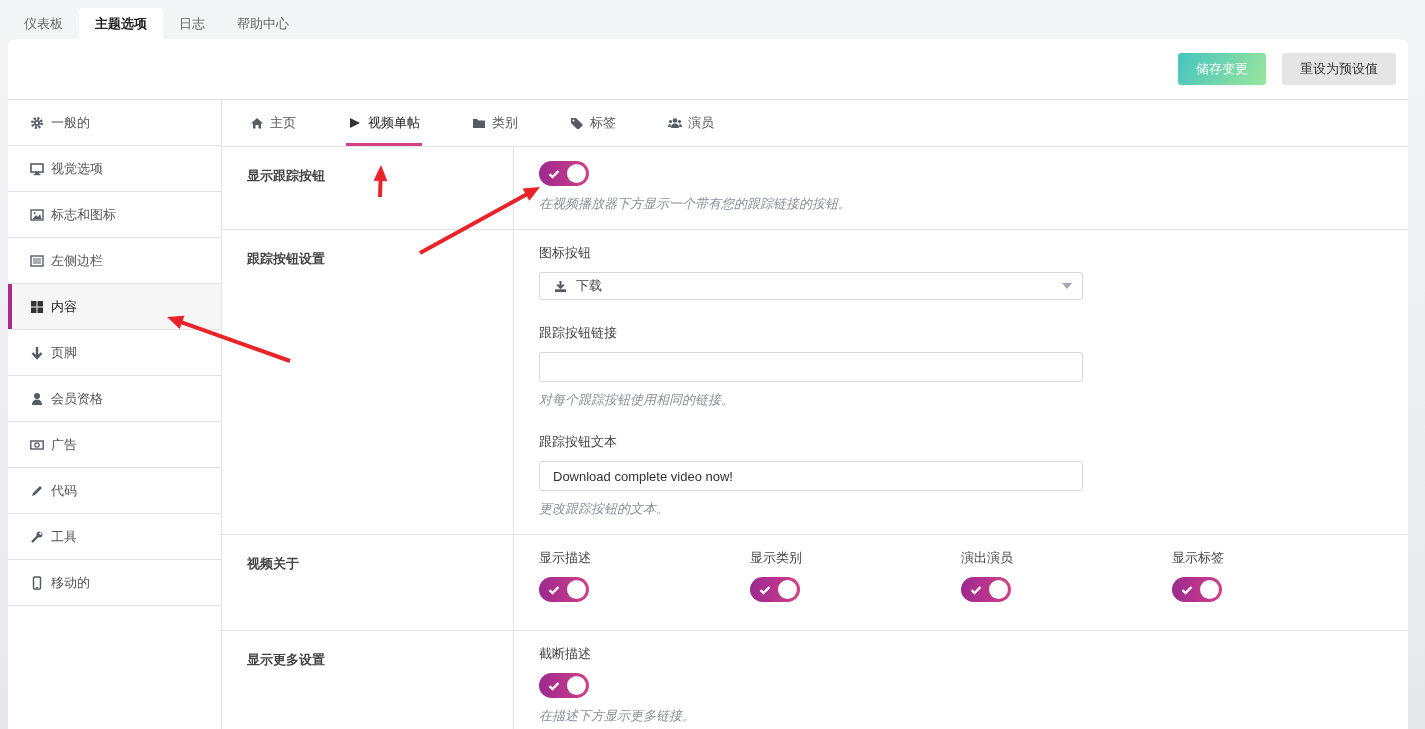 The width and height of the screenshot is (1425, 729). I want to click on banknote-icon, so click(37, 444).